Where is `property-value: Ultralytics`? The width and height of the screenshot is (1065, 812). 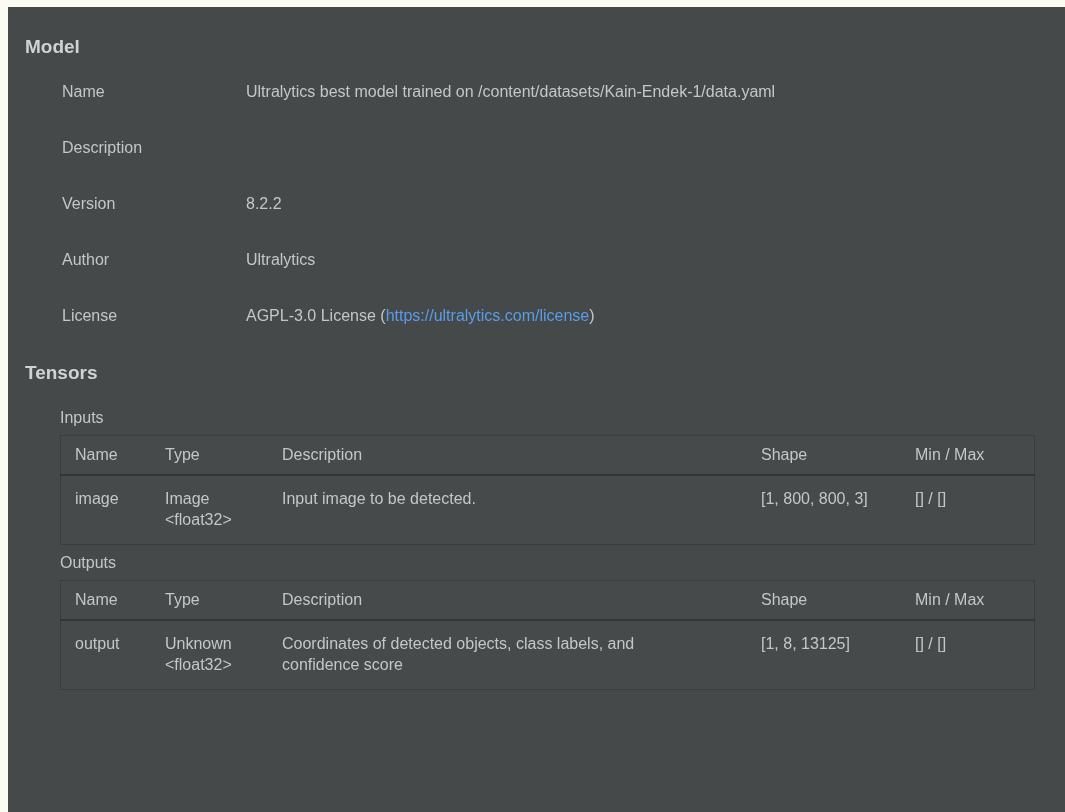 property-value: Ultralytics is located at coordinates (281, 260).